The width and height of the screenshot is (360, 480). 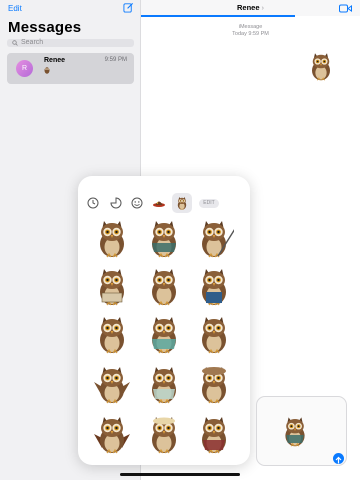 I want to click on message-compose-field, so click(x=301, y=431).